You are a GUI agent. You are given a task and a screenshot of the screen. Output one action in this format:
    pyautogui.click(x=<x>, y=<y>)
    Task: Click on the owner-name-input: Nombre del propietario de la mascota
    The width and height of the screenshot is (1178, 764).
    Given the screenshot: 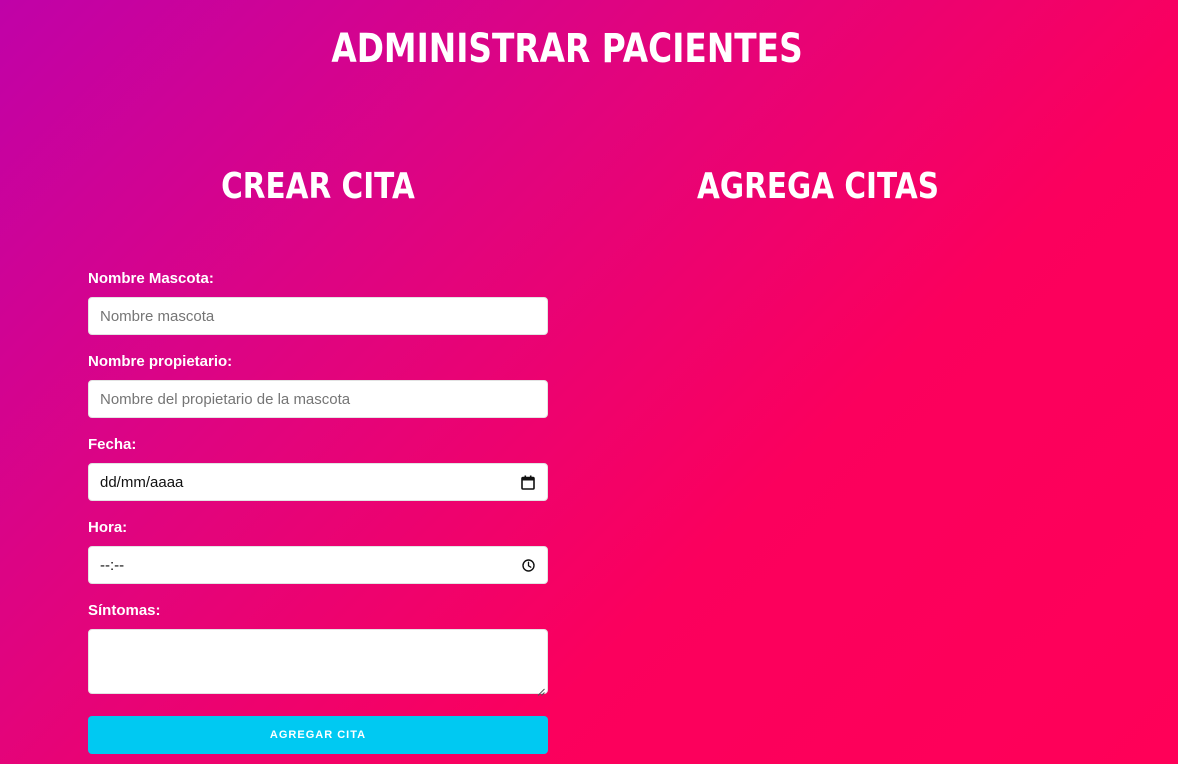 What is the action you would take?
    pyautogui.click(x=318, y=399)
    